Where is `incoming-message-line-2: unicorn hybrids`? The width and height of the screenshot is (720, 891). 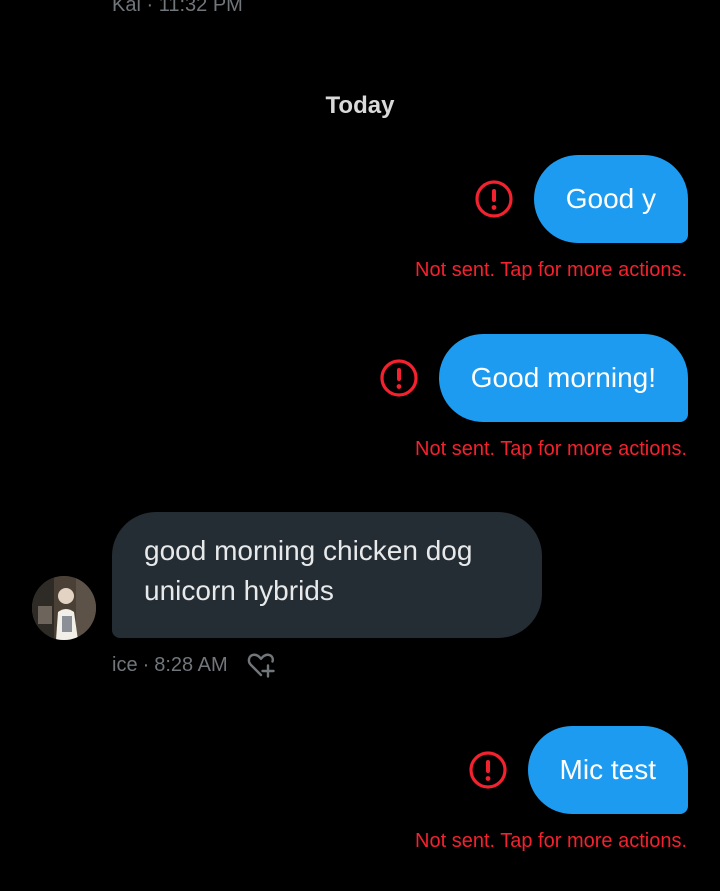 incoming-message-line-2: unicorn hybrids is located at coordinates (239, 590).